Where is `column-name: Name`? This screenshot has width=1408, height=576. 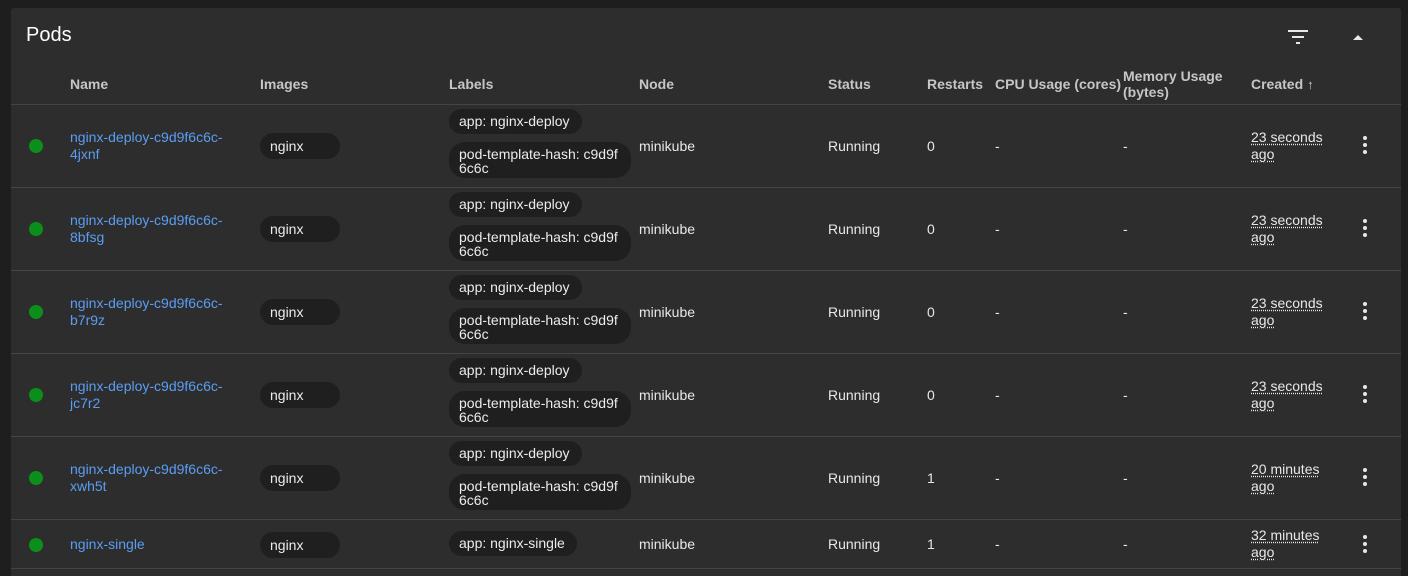
column-name: Name is located at coordinates (89, 84).